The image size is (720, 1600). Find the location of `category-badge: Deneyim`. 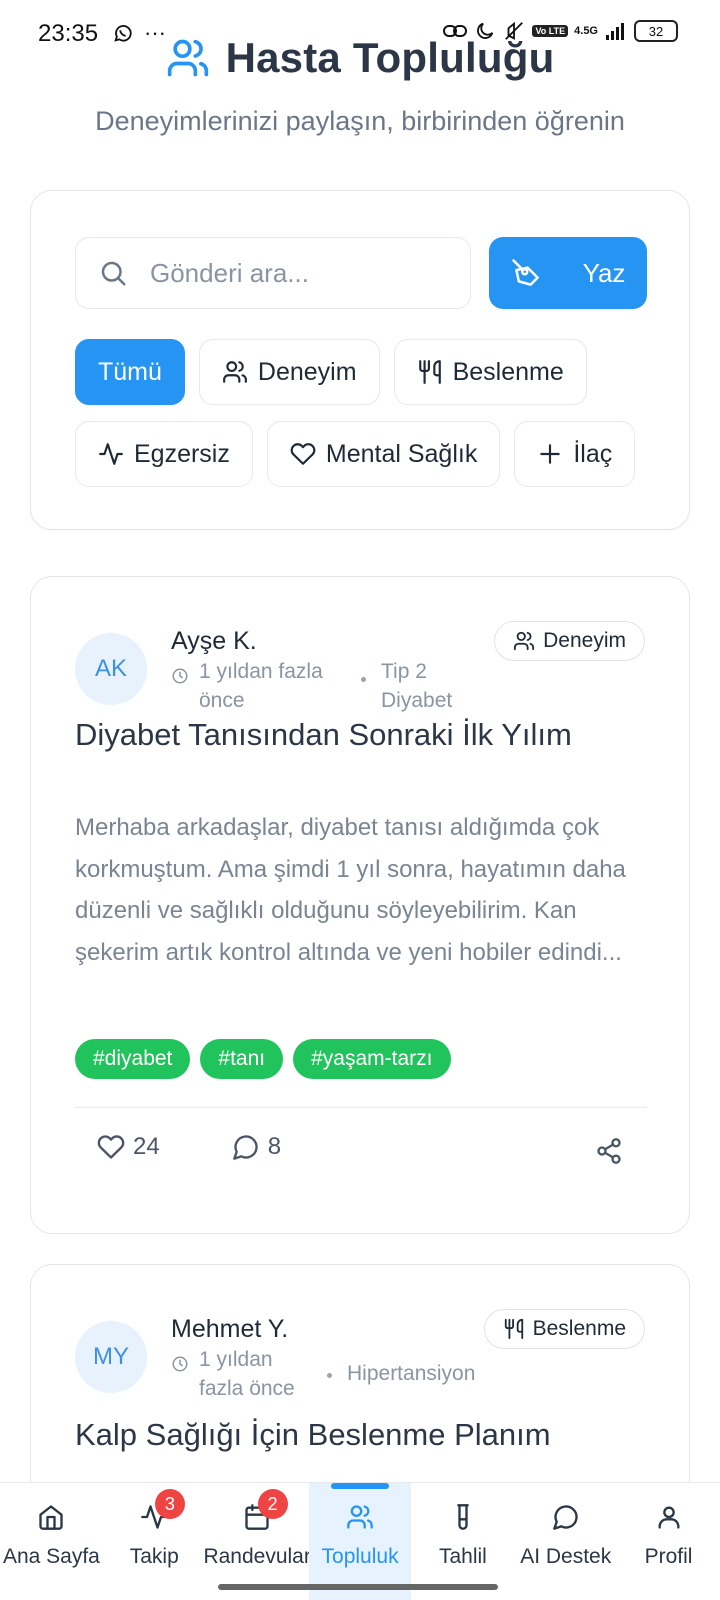

category-badge: Deneyim is located at coordinates (569, 641).